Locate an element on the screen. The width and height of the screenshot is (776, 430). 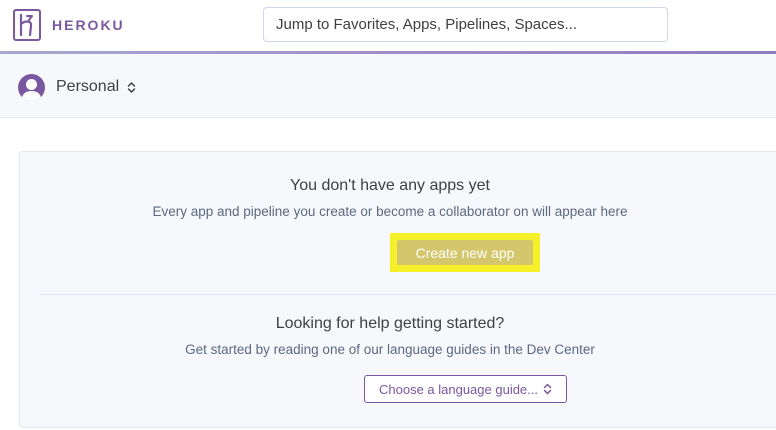
brand-name: HEROKU is located at coordinates (88, 25).